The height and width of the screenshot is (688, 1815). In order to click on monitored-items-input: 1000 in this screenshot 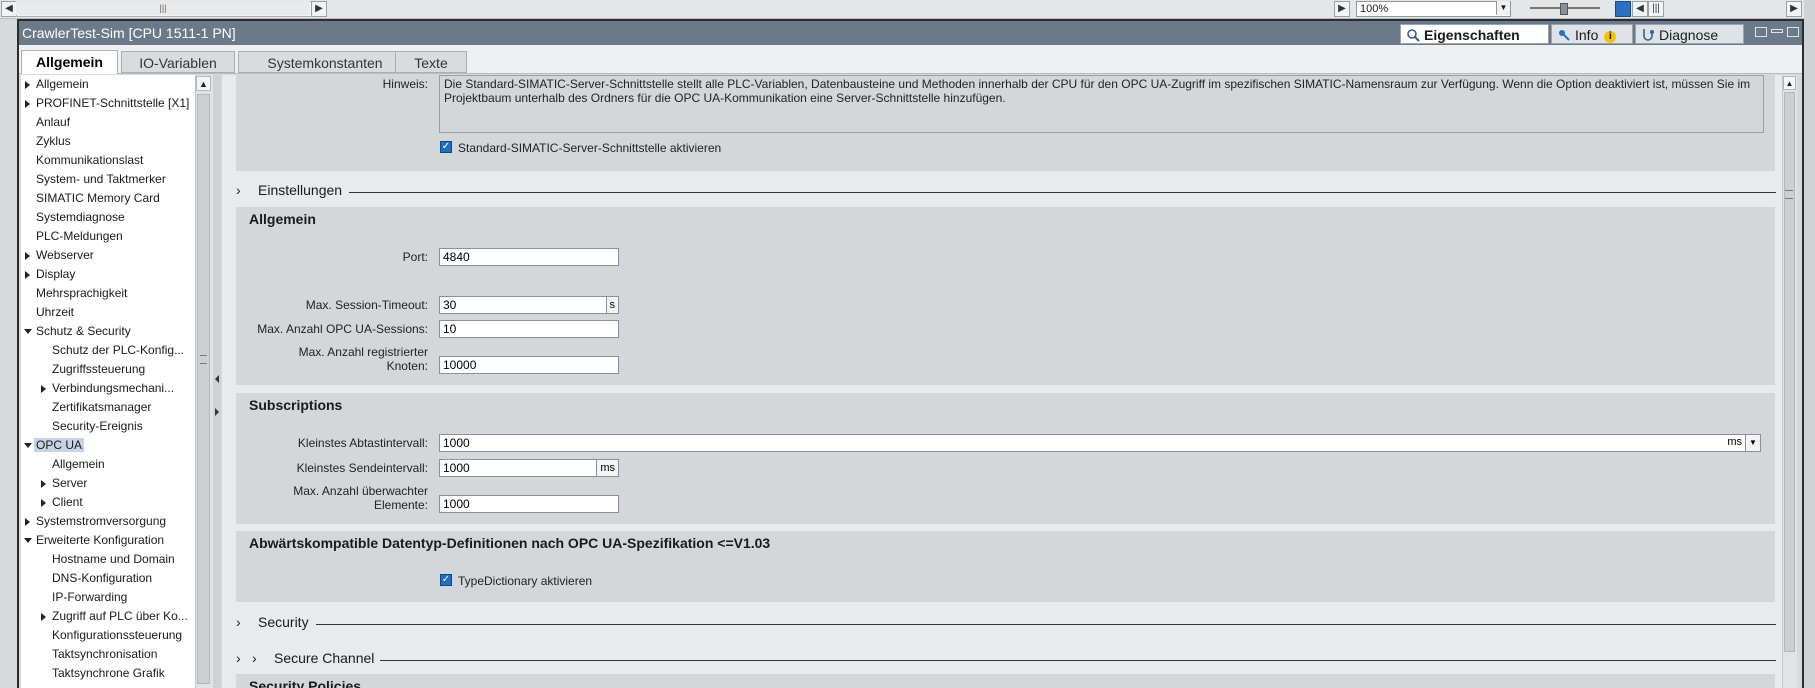, I will do `click(529, 504)`.